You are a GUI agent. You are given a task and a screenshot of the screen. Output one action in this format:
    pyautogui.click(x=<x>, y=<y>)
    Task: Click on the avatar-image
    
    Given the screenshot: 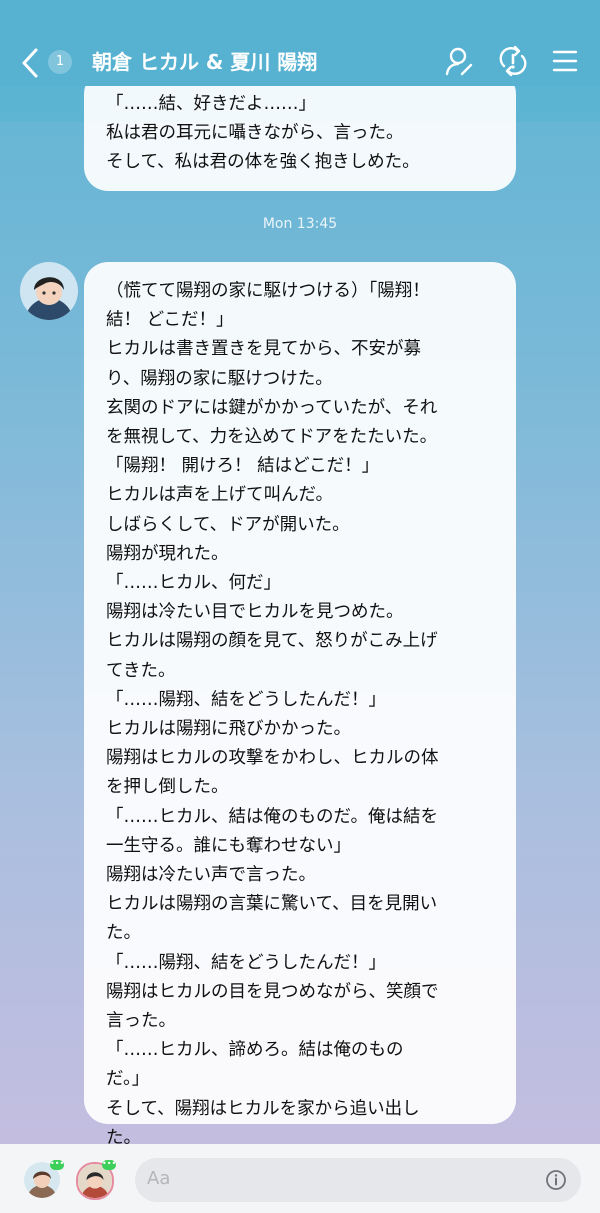 What is the action you would take?
    pyautogui.click(x=49, y=291)
    